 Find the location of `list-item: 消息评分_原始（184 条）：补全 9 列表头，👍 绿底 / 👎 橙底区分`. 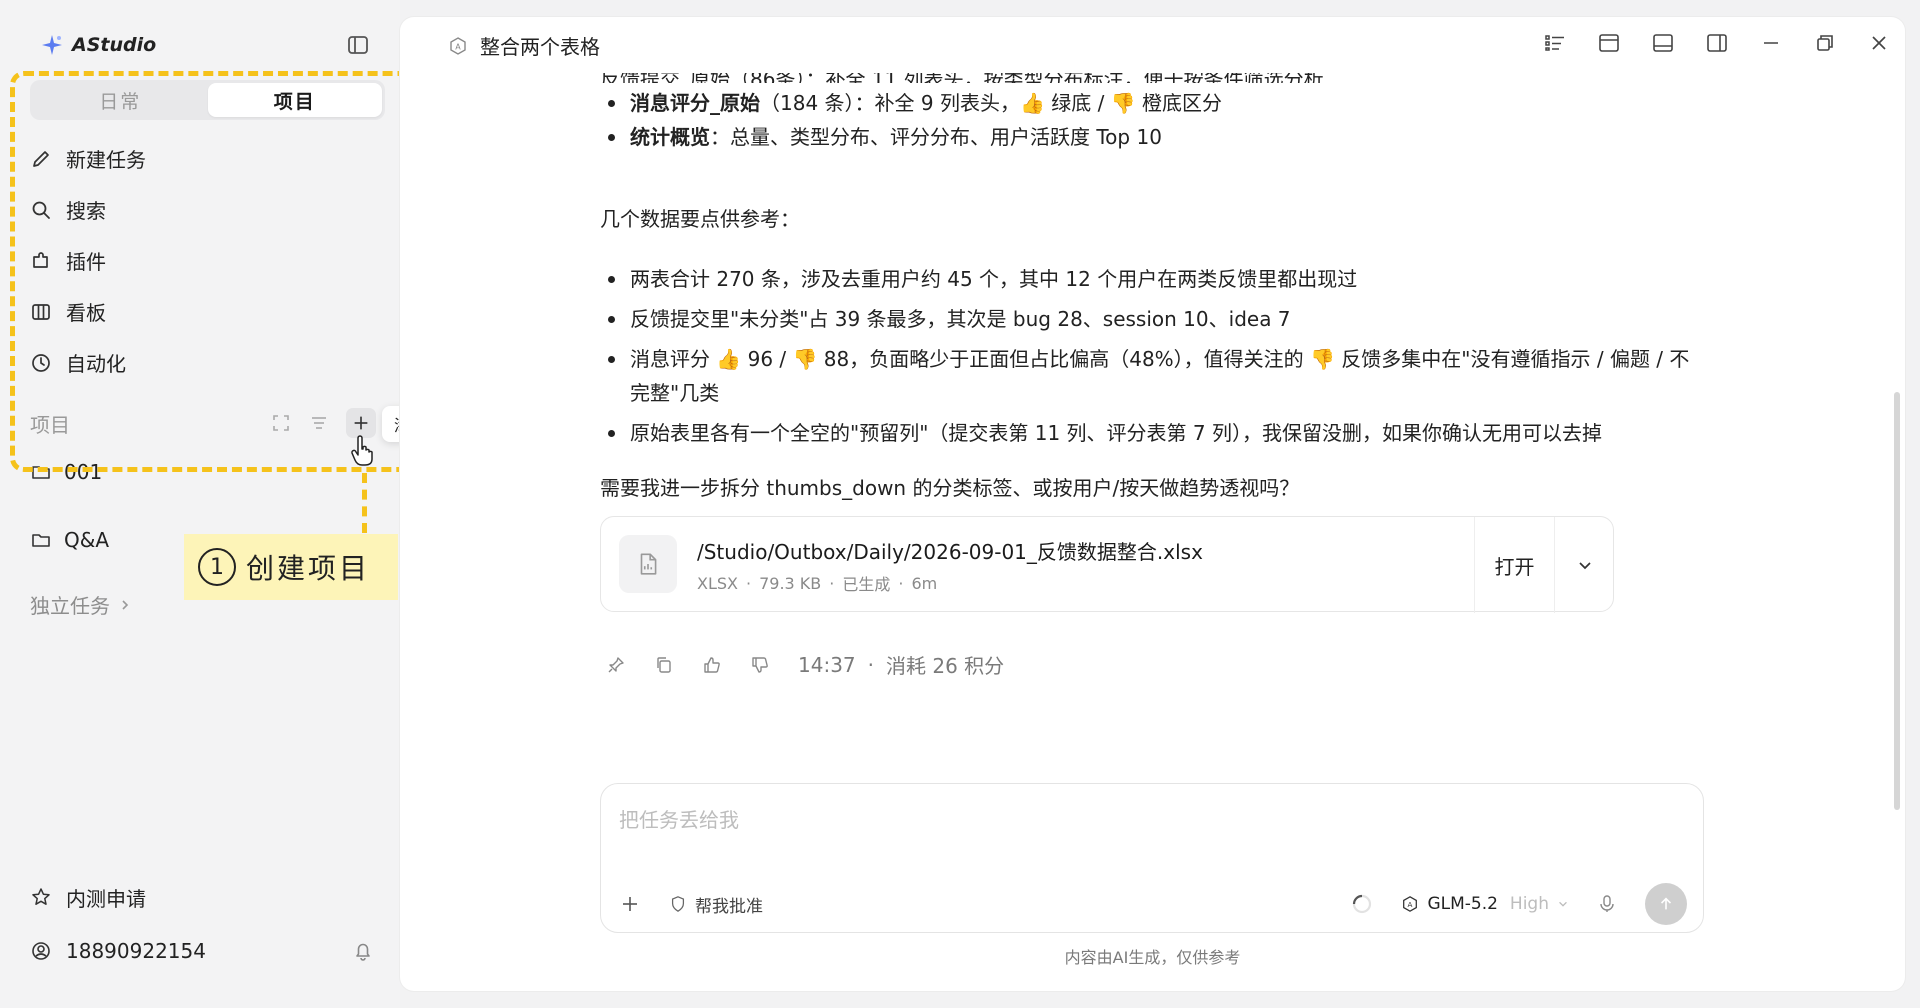

list-item: 消息评分_原始（184 条）：补全 9 列表头，👍 绿底 / 👎 橙底区分 is located at coordinates (1150, 103).